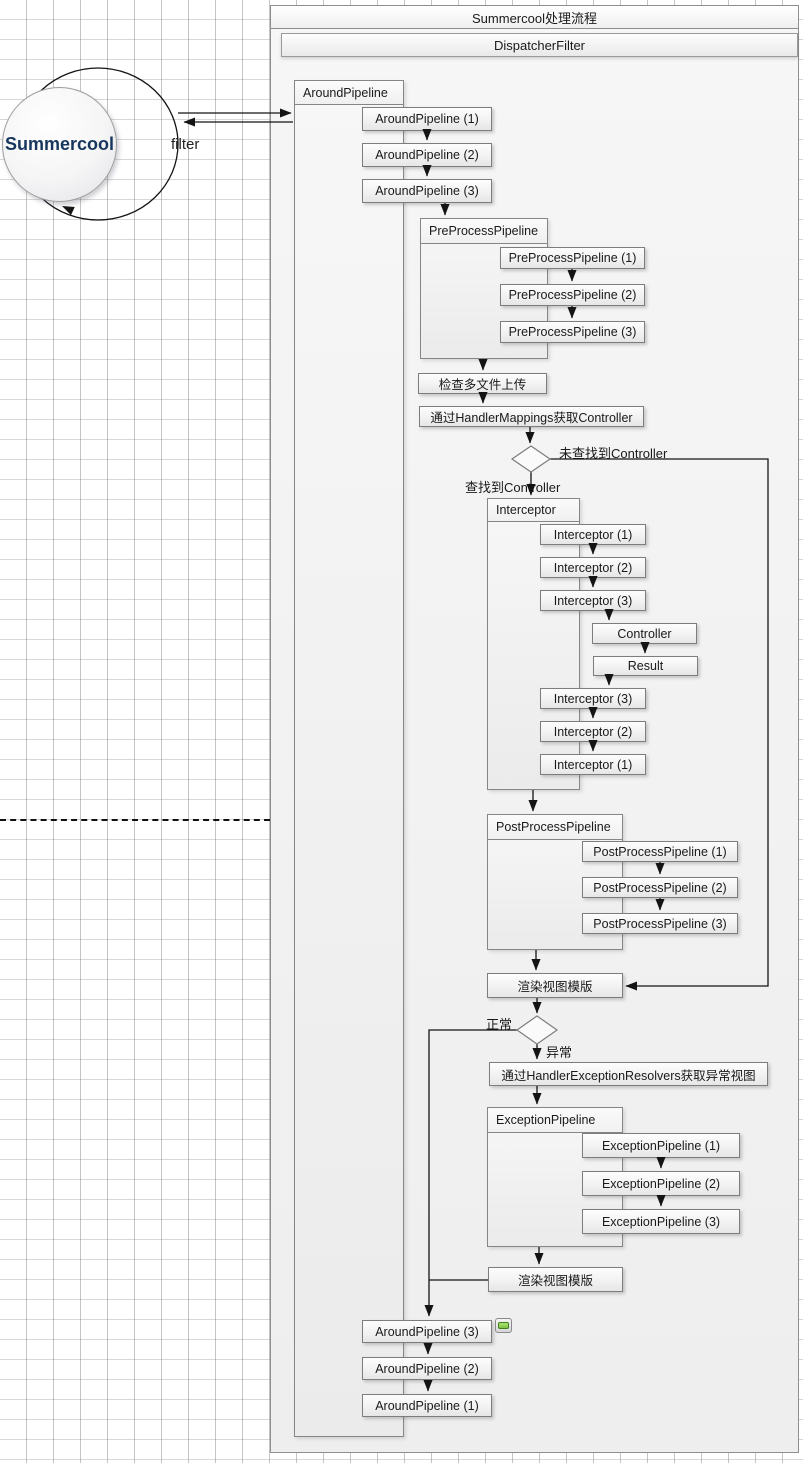 The height and width of the screenshot is (1463, 803). I want to click on node-around-pipeline-2: AroundPipeline (2), so click(427, 155).